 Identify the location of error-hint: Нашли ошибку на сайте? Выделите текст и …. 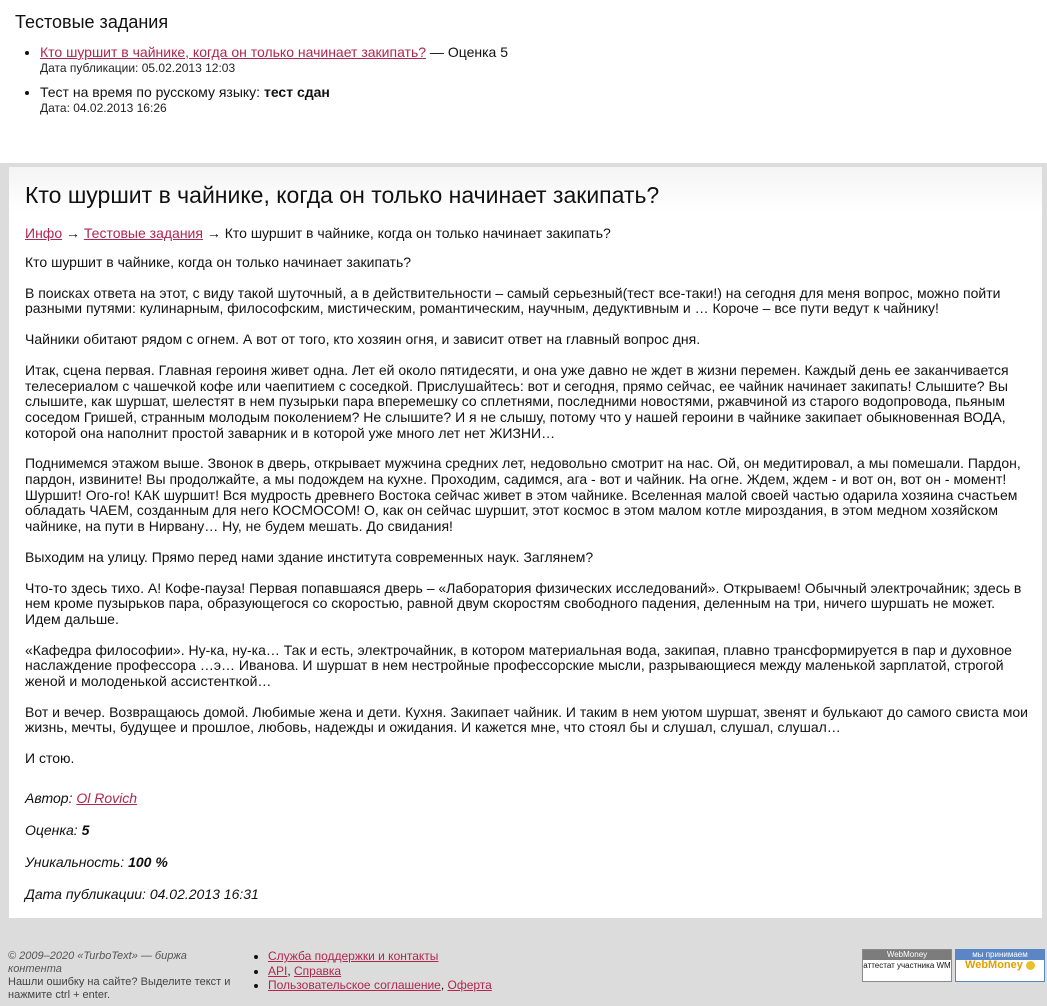
(119, 988).